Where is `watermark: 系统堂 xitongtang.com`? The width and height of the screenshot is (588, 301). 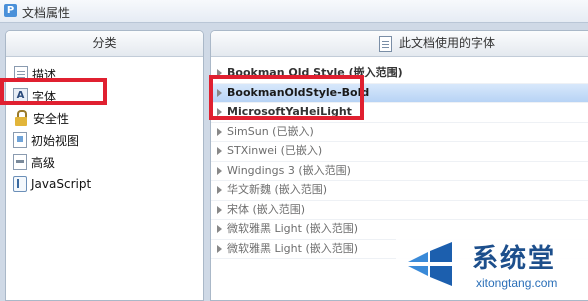
watermark: 系统堂 xitongtang.com is located at coordinates (492, 265).